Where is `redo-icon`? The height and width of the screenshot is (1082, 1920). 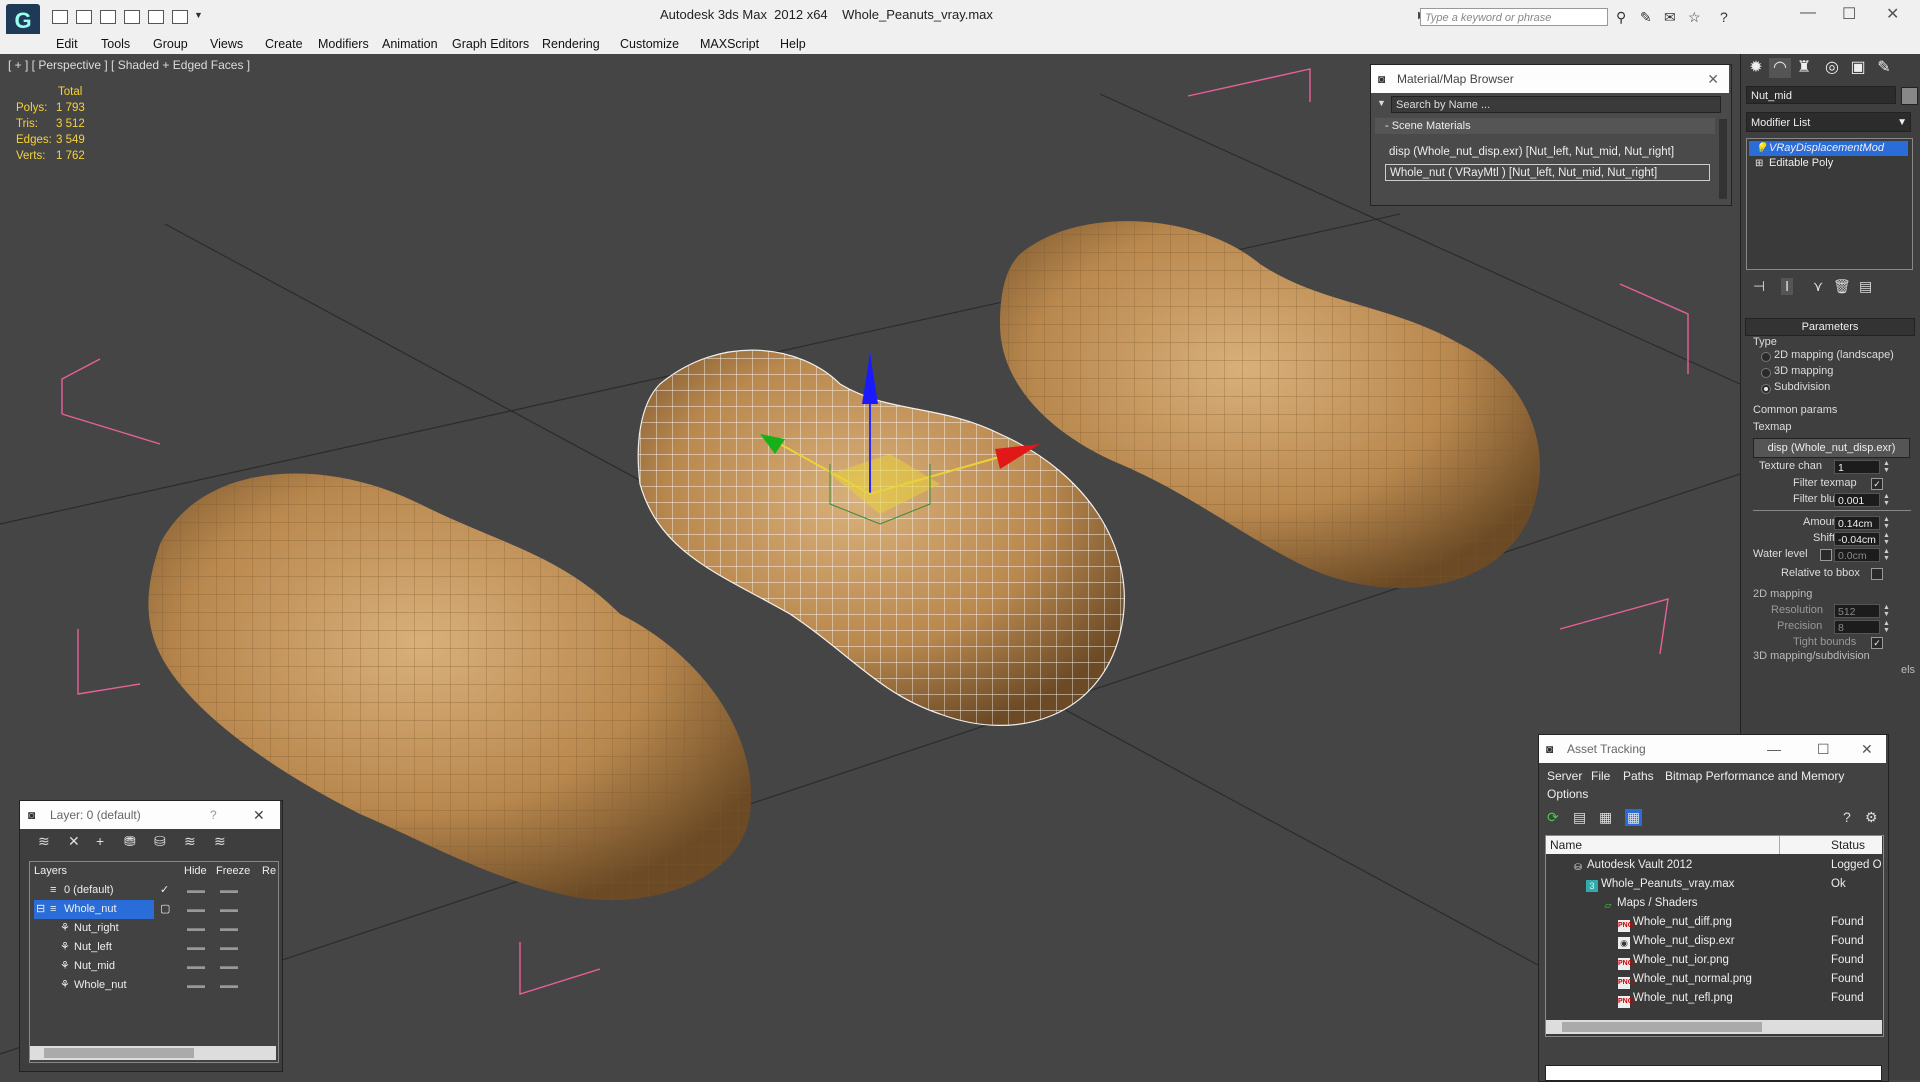 redo-icon is located at coordinates (156, 17).